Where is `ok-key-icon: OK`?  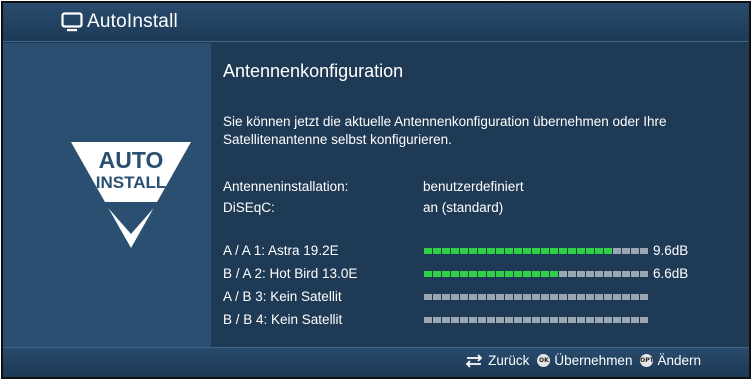
ok-key-icon: OK is located at coordinates (544, 360).